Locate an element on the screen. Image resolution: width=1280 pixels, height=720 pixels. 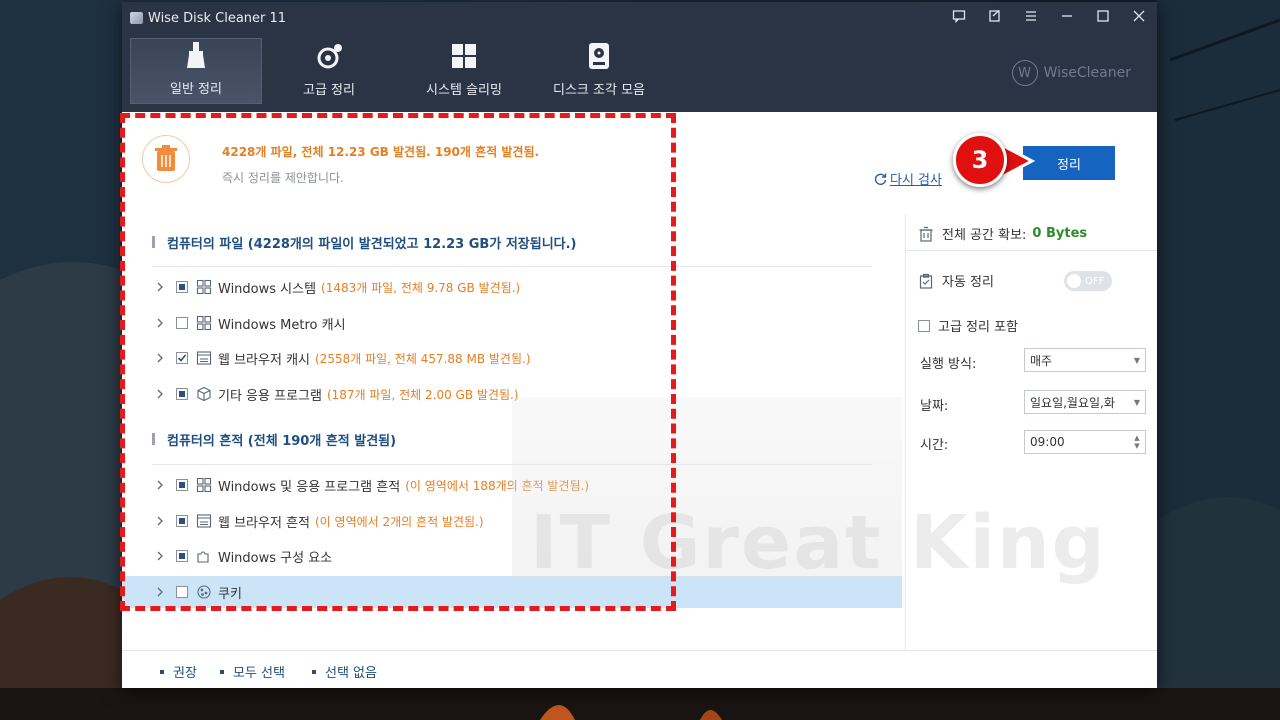
notes-button is located at coordinates (995, 16).